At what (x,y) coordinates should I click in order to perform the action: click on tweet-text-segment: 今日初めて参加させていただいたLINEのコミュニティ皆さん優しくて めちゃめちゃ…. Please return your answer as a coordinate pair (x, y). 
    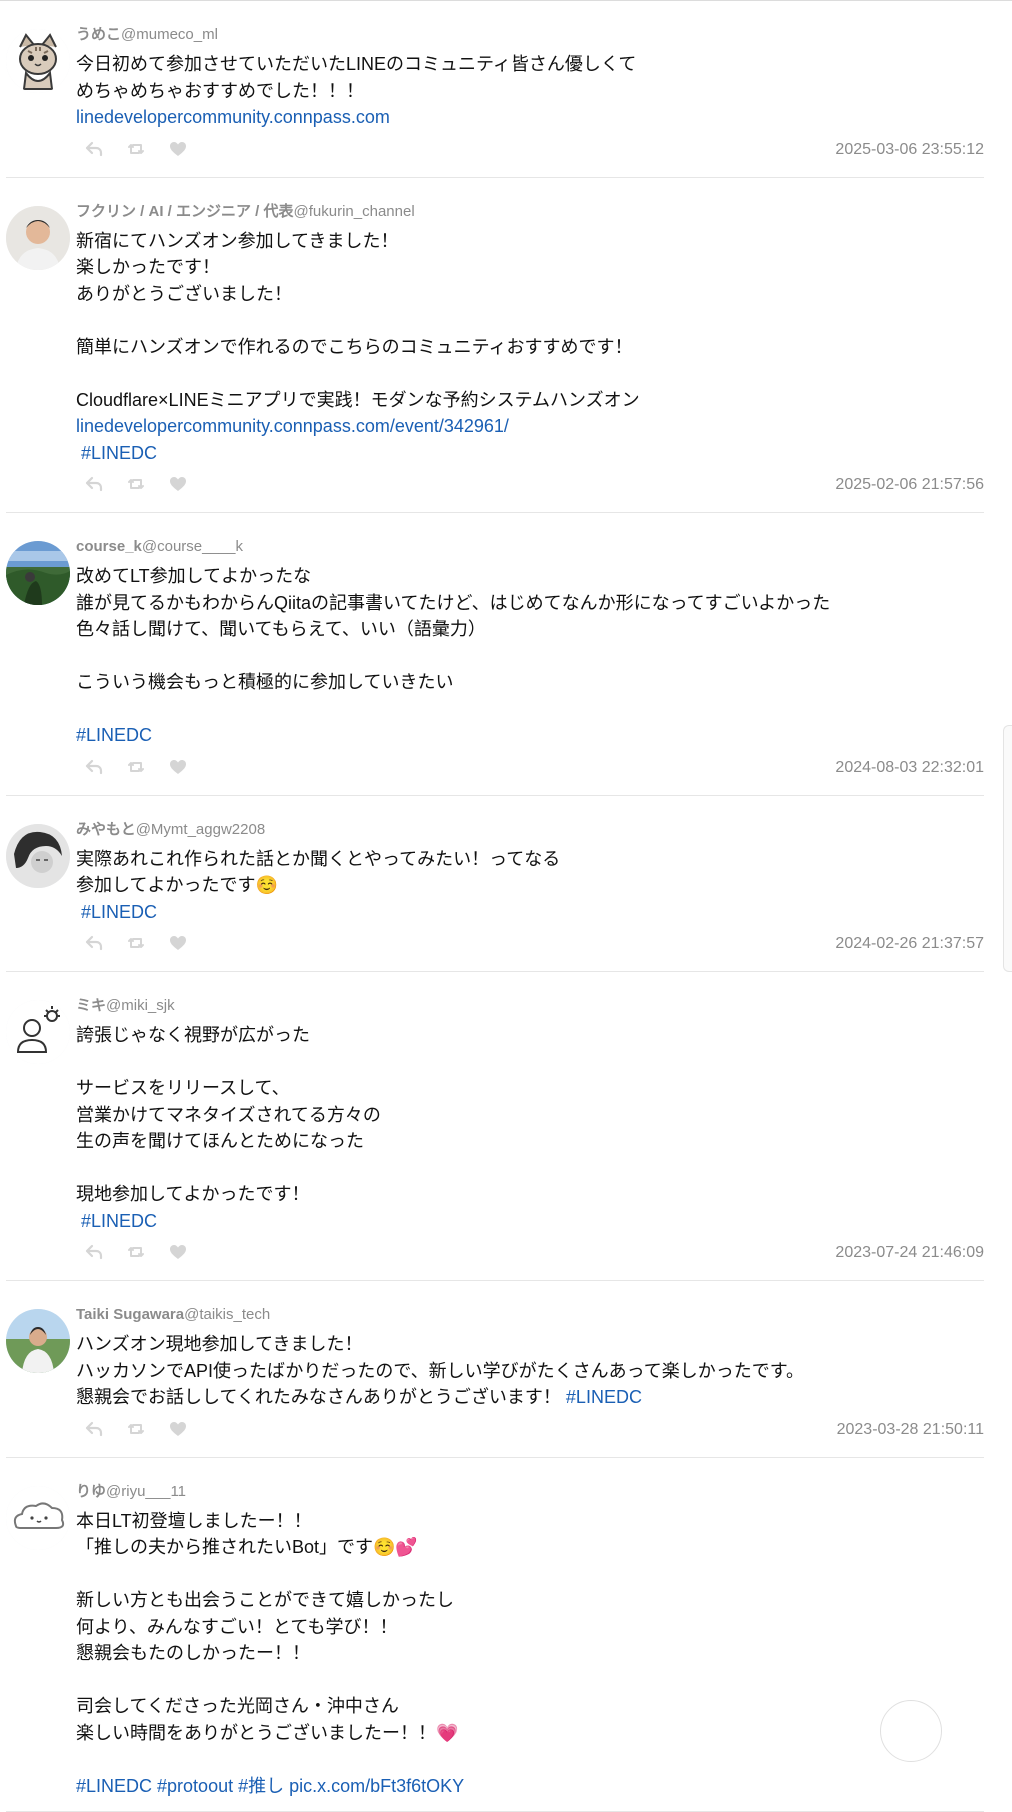
    Looking at the image, I should click on (356, 77).